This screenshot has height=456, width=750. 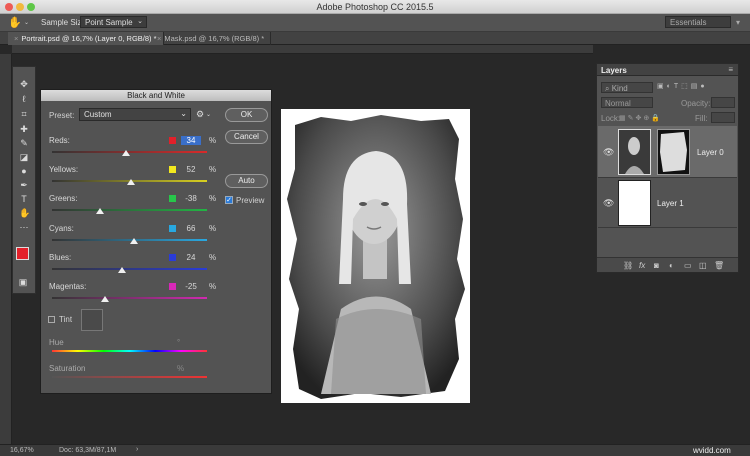 I want to click on preset-select: Custom ⌄, so click(x=135, y=114).